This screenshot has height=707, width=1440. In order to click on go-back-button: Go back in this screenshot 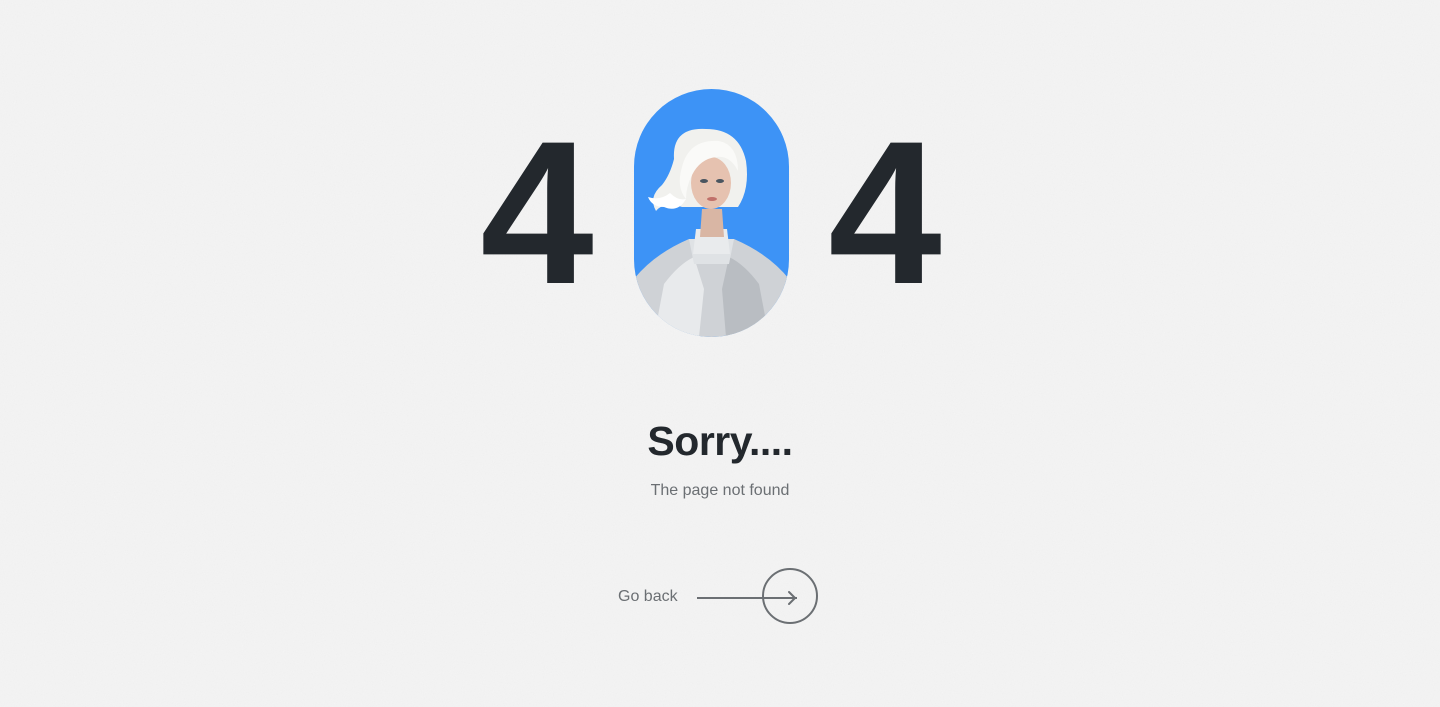, I will do `click(718, 597)`.